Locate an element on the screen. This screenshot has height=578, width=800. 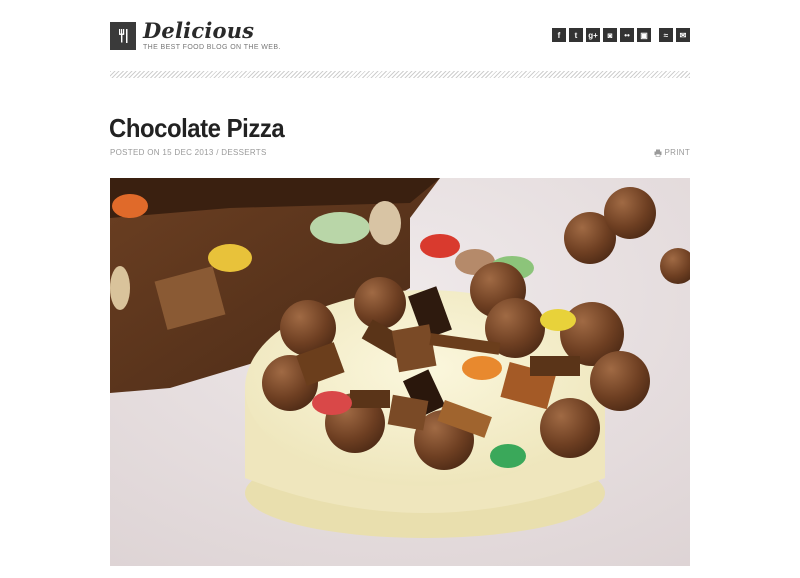
rss-icon: ≈ is located at coordinates (666, 35).